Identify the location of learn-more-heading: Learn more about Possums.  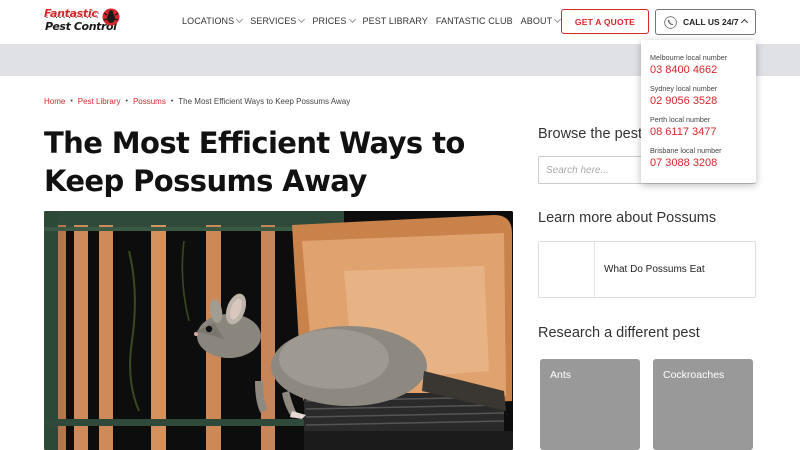
(627, 218).